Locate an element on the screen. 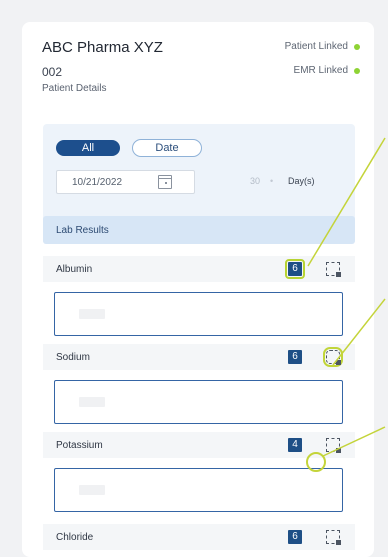  calendar-icon is located at coordinates (165, 182).